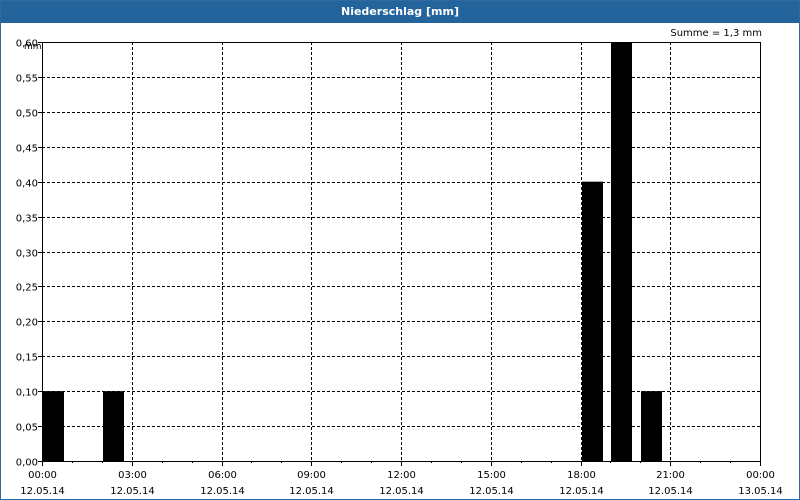 The width and height of the screenshot is (800, 500). I want to click on y-tick-label: 0,40, so click(27, 184).